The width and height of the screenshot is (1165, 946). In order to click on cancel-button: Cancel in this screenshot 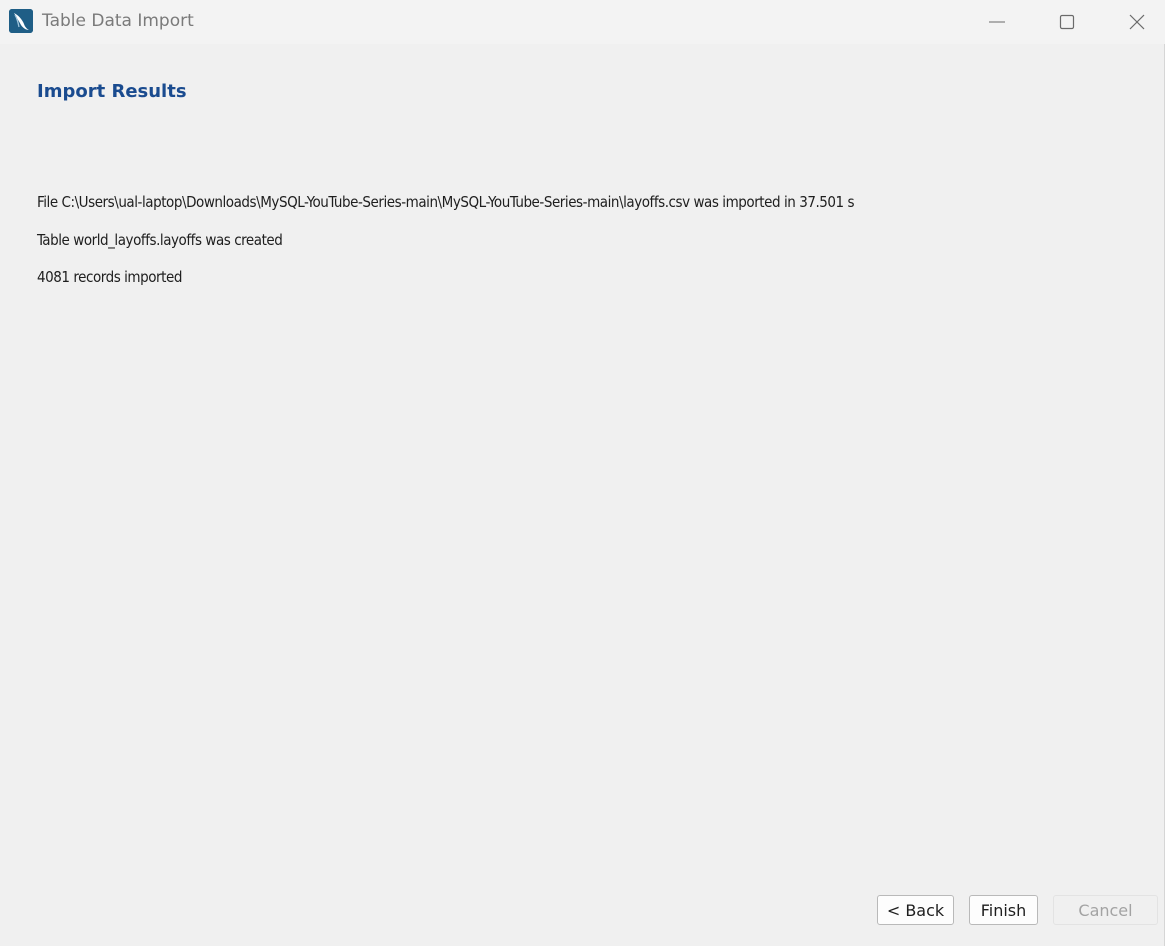, I will do `click(1105, 910)`.